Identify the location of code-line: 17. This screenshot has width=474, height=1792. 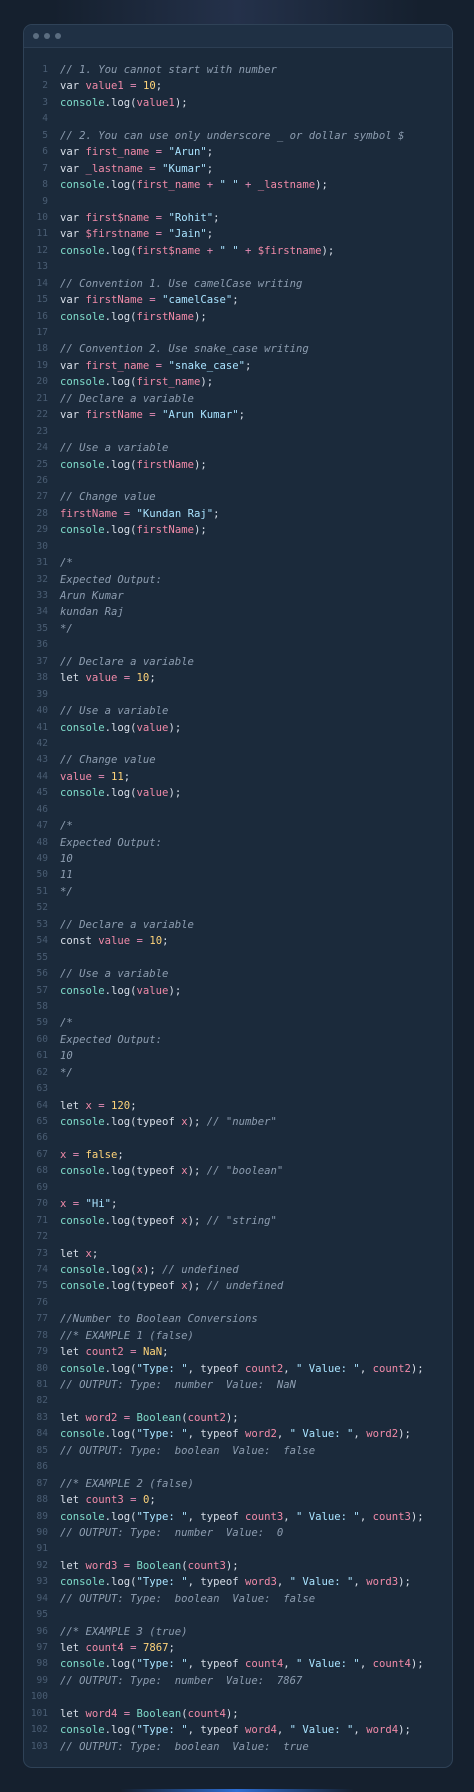
(238, 333).